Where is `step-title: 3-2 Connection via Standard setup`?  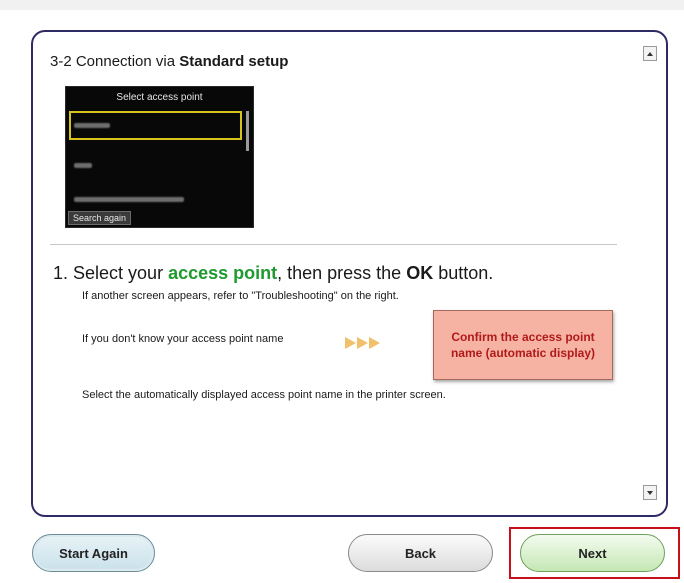 step-title: 3-2 Connection via Standard setup is located at coordinates (169, 61).